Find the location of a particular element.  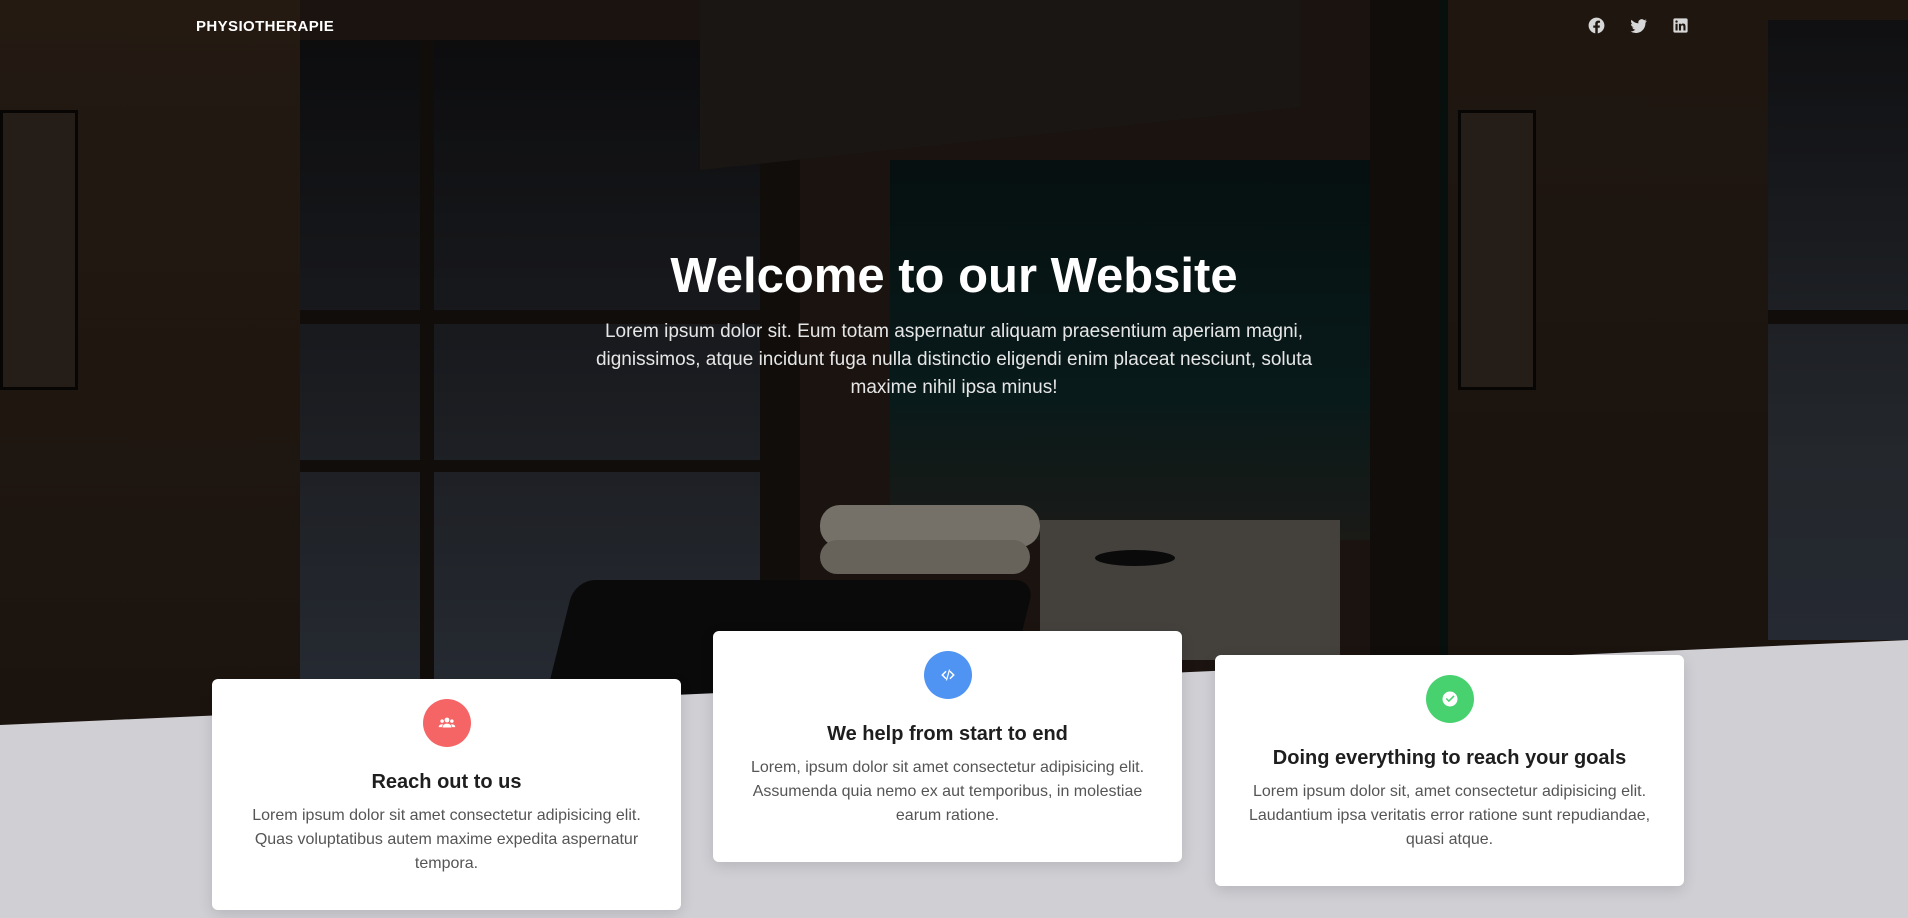

check-circle-icon is located at coordinates (1449, 699).